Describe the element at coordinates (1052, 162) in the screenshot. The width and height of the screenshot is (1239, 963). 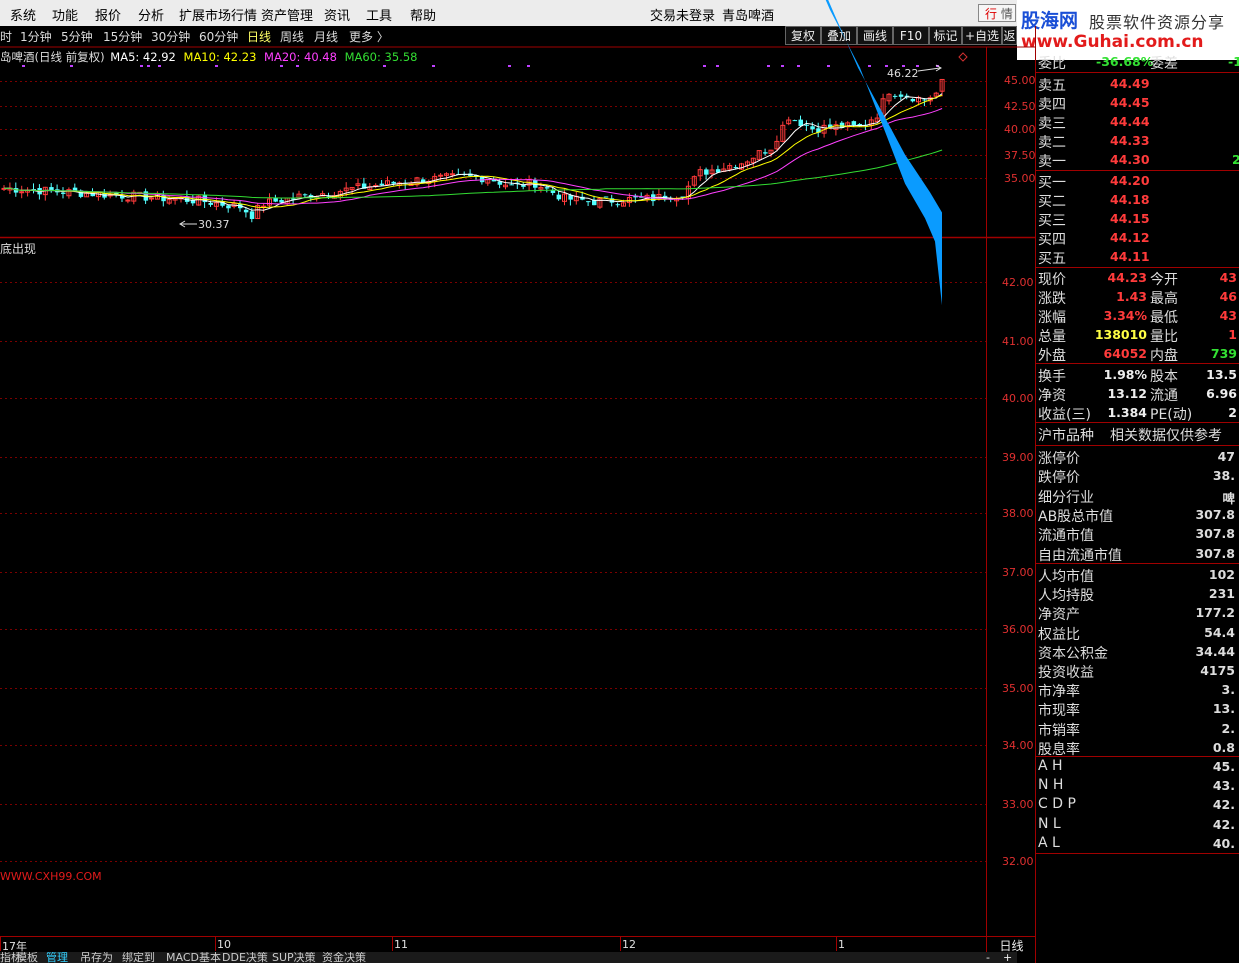
I see `sell-label: 卖一` at that location.